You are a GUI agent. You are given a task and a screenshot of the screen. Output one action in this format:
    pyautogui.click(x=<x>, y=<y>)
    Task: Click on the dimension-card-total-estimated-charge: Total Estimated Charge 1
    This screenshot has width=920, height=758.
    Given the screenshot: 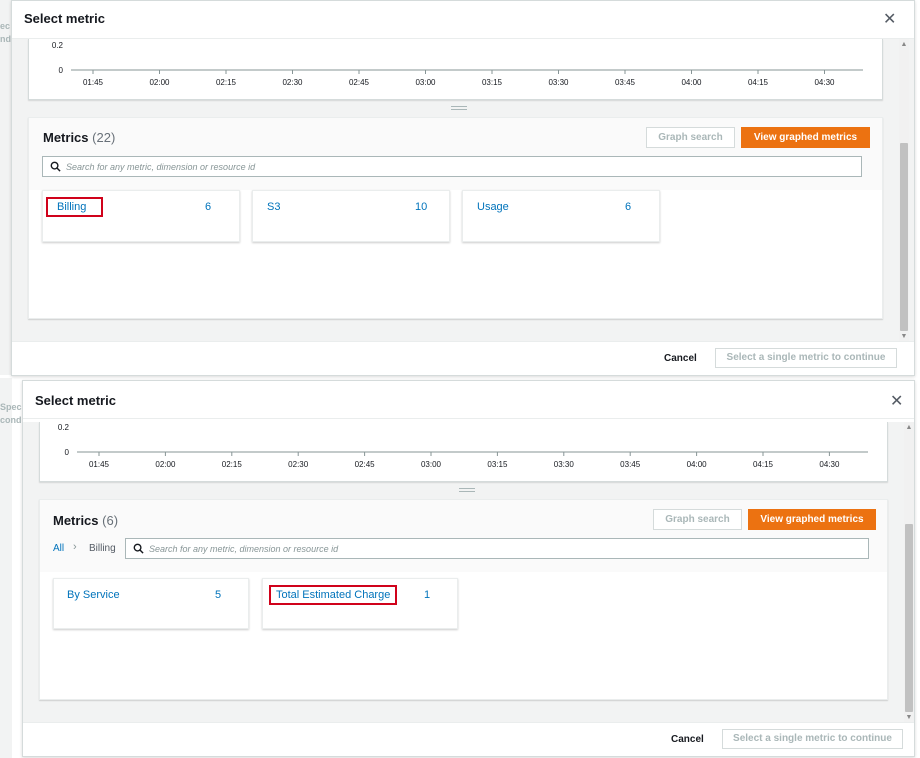 What is the action you would take?
    pyautogui.click(x=360, y=603)
    